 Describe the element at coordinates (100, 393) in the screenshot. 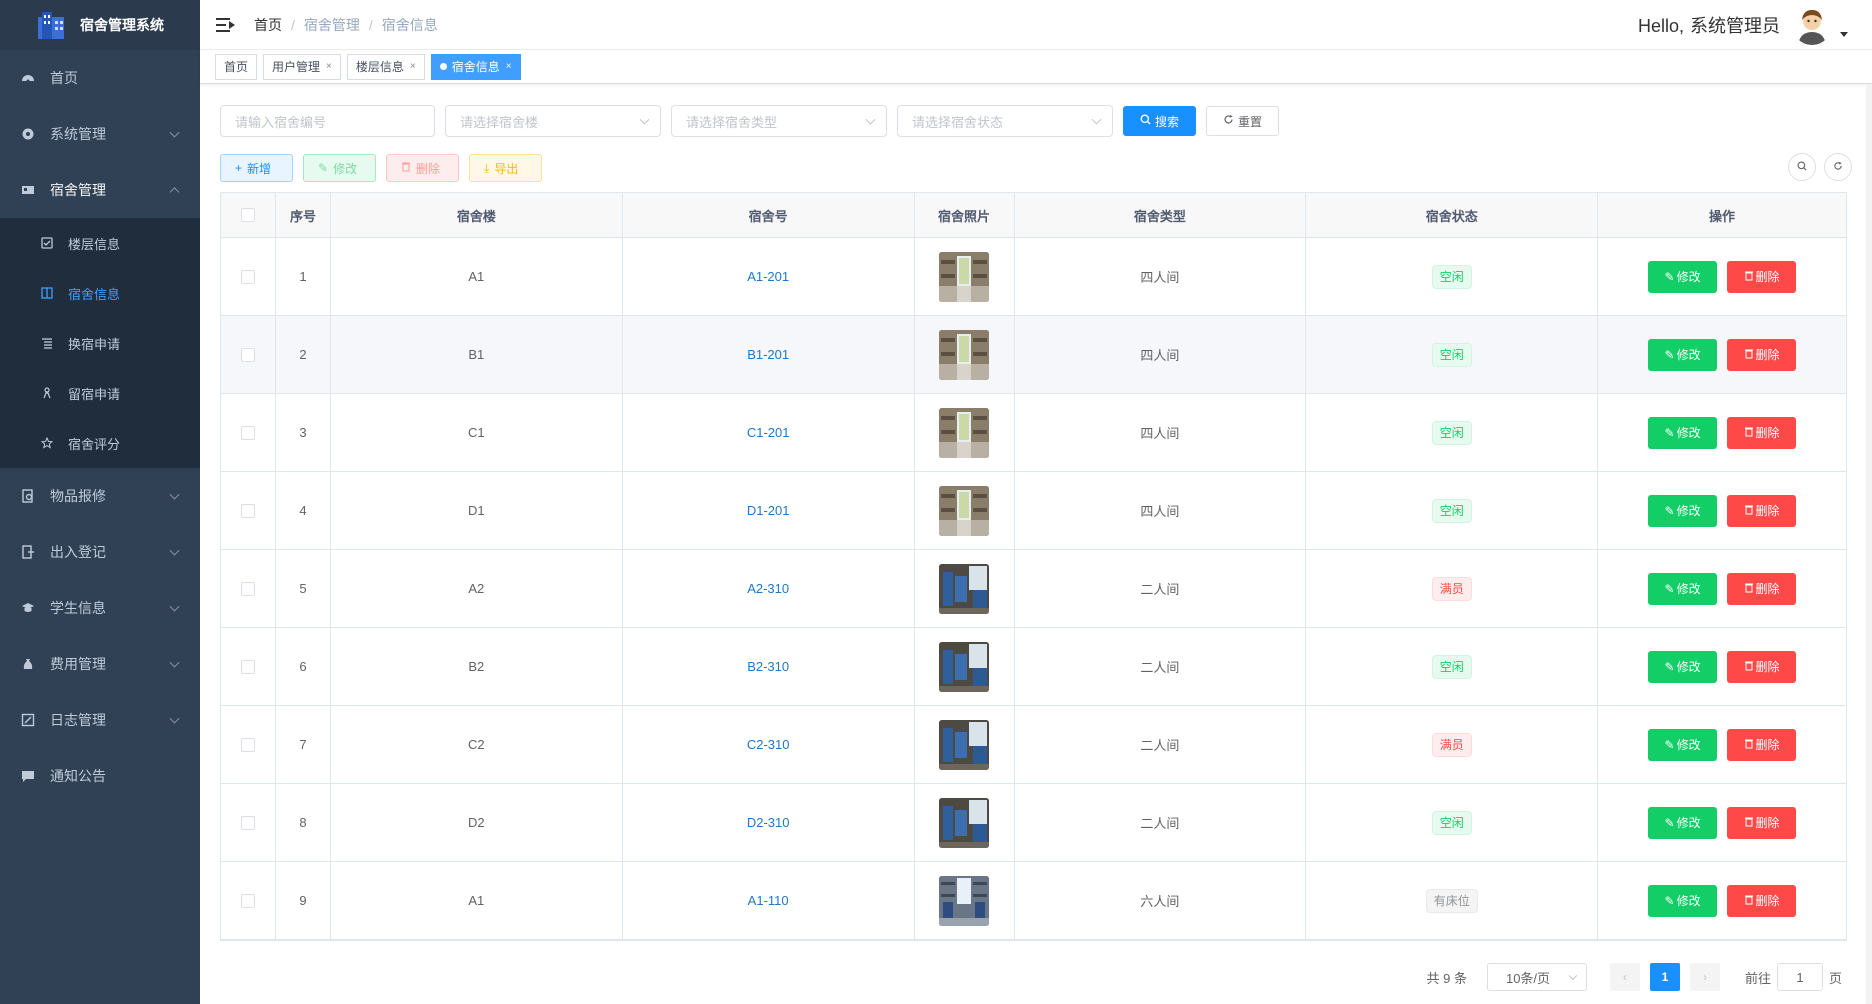

I see `sidebar-item-stay-request: 留宿申请` at that location.